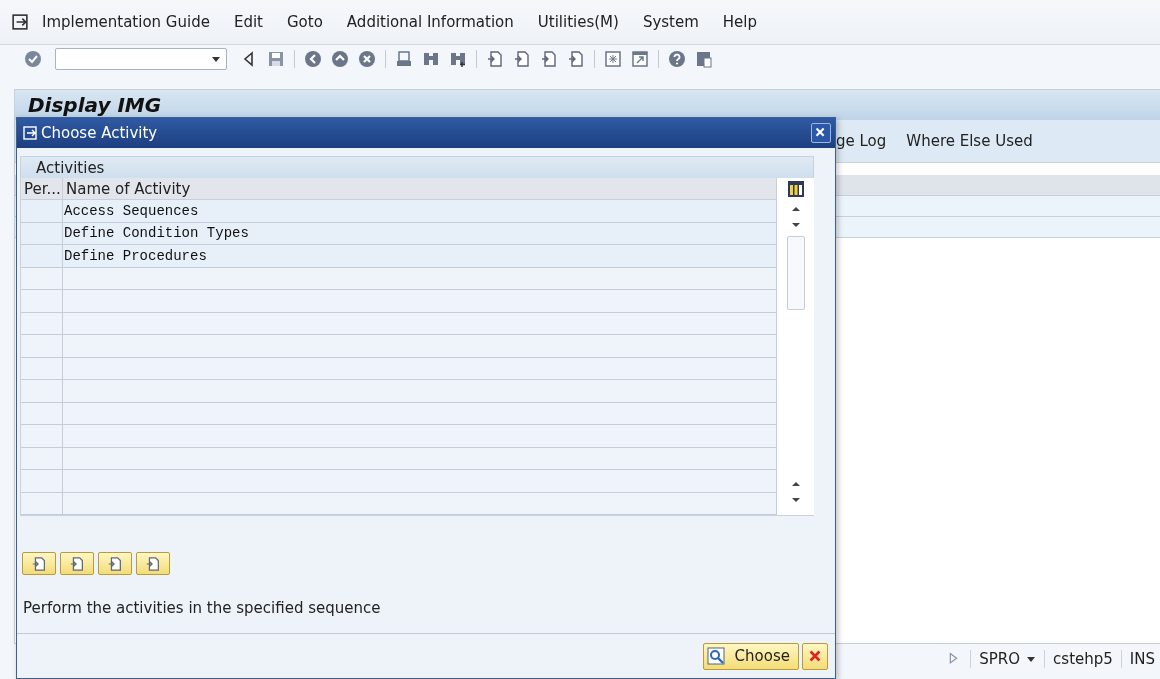 The image size is (1160, 679). Describe the element at coordinates (404, 59) in the screenshot. I see `print-icon` at that location.